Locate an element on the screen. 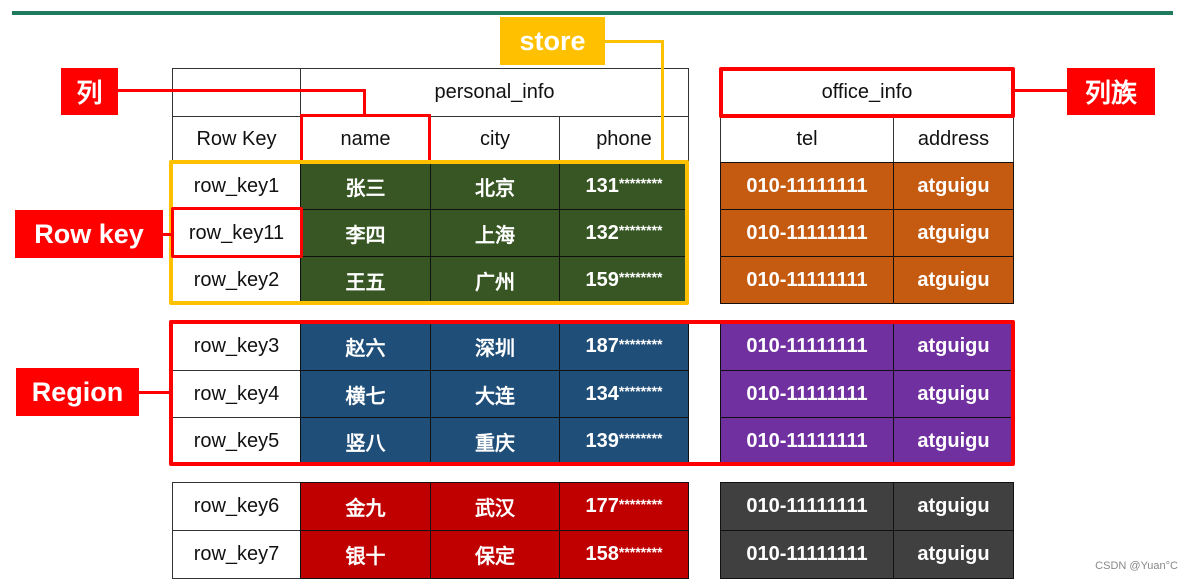 The width and height of the screenshot is (1190, 582). phone-prefix: 177 is located at coordinates (602, 506).